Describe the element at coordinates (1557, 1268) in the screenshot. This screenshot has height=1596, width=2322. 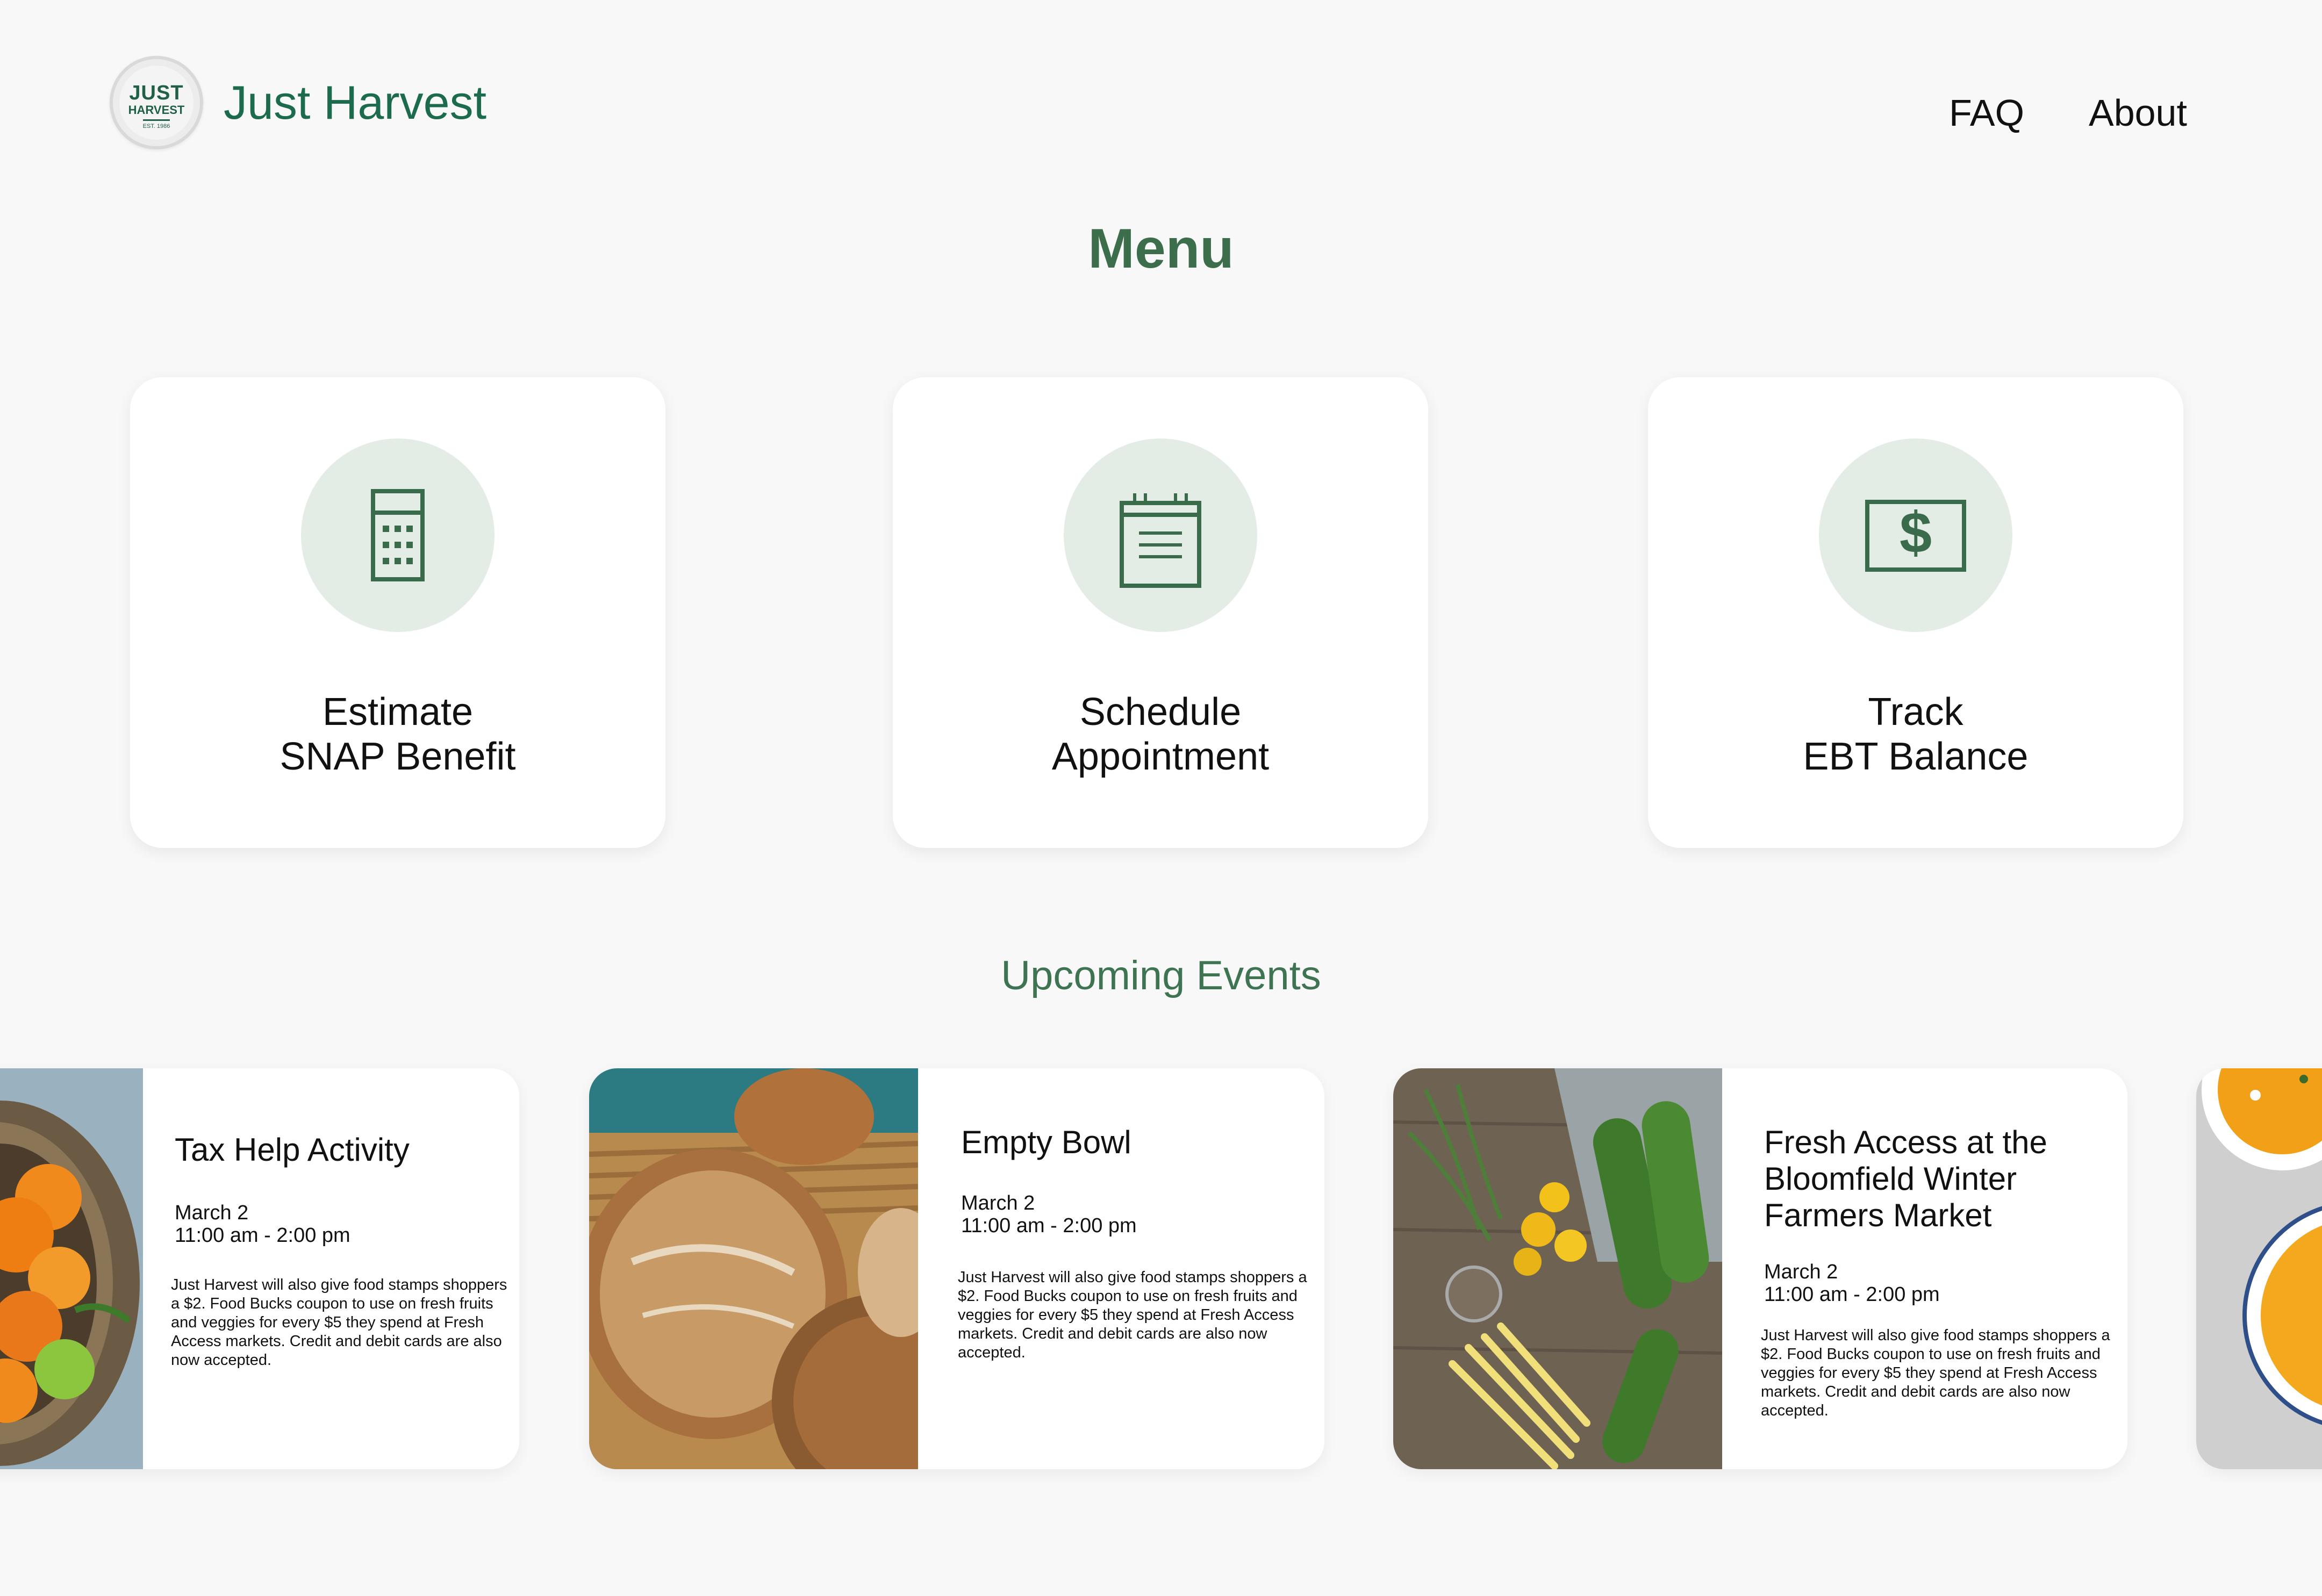
I see `vegetables-photo` at that location.